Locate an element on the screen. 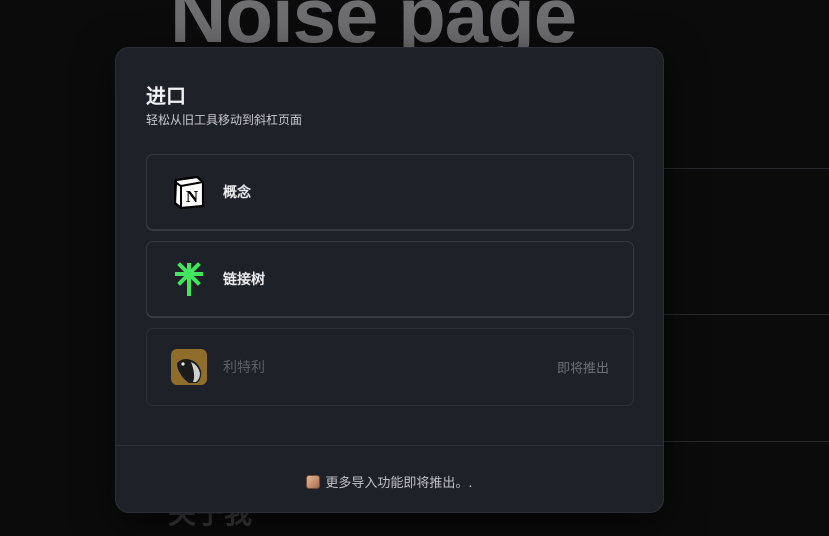 This screenshot has width=829, height=536. import-option-label: 利特利 is located at coordinates (244, 368).